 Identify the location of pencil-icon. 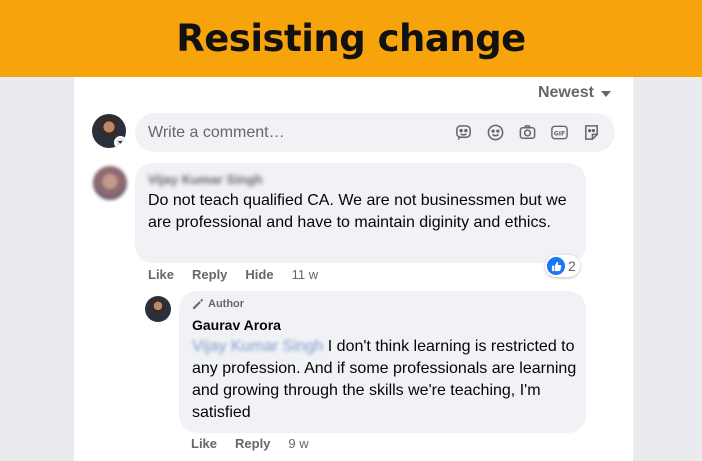
(198, 304).